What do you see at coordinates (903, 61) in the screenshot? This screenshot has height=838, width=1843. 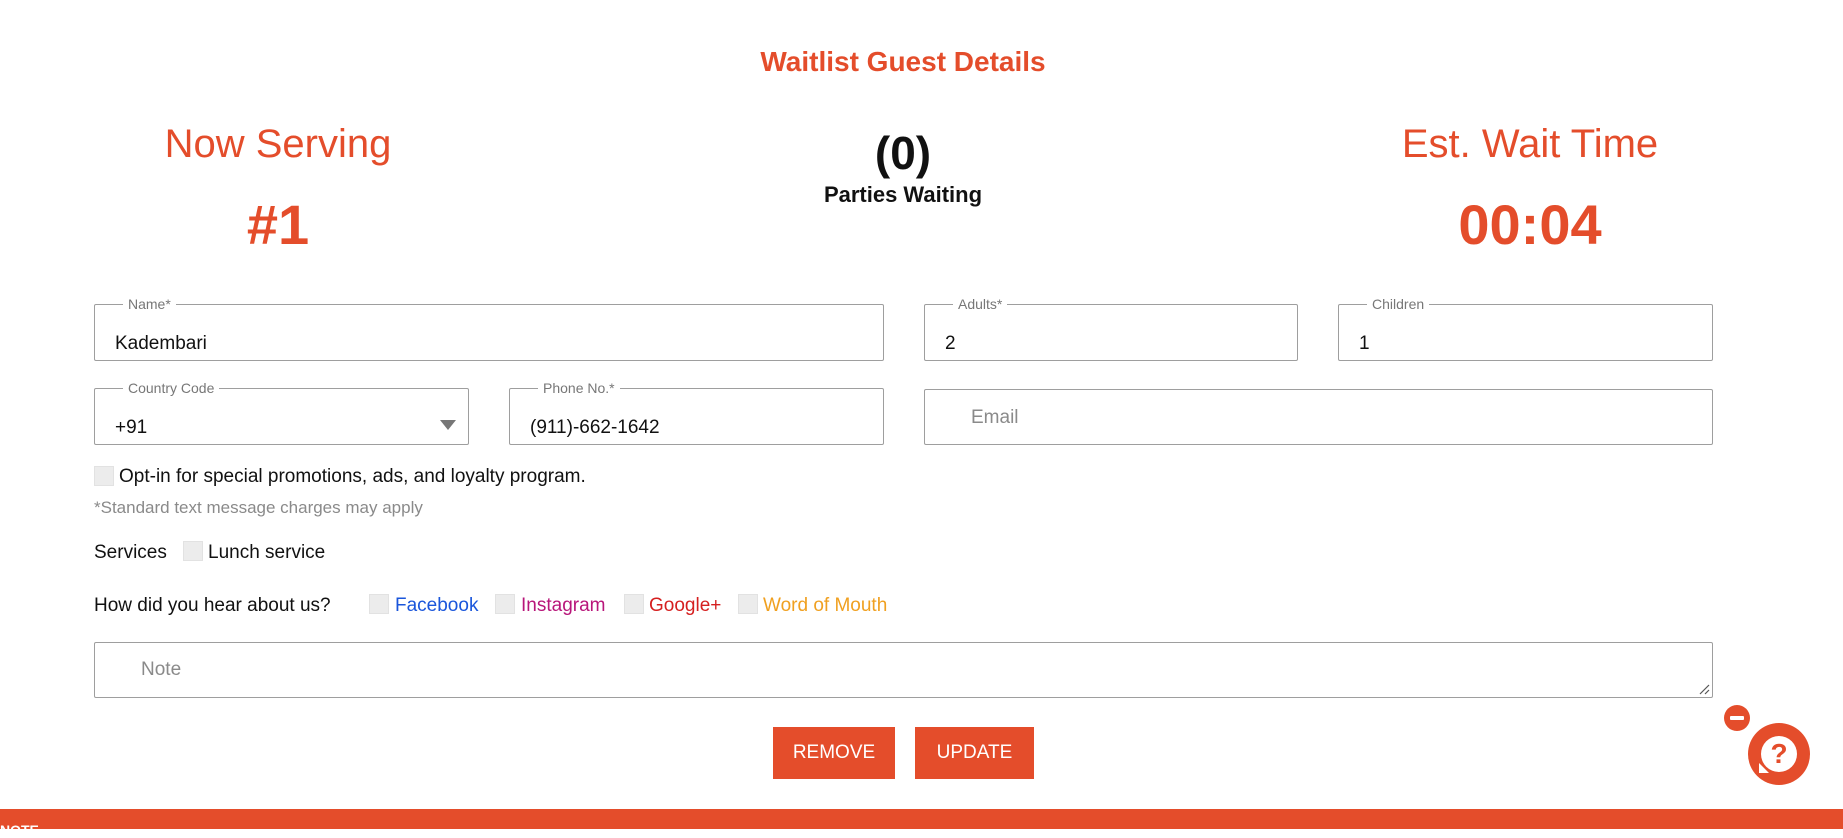 I see `page-title: Waitlist Guest Details` at bounding box center [903, 61].